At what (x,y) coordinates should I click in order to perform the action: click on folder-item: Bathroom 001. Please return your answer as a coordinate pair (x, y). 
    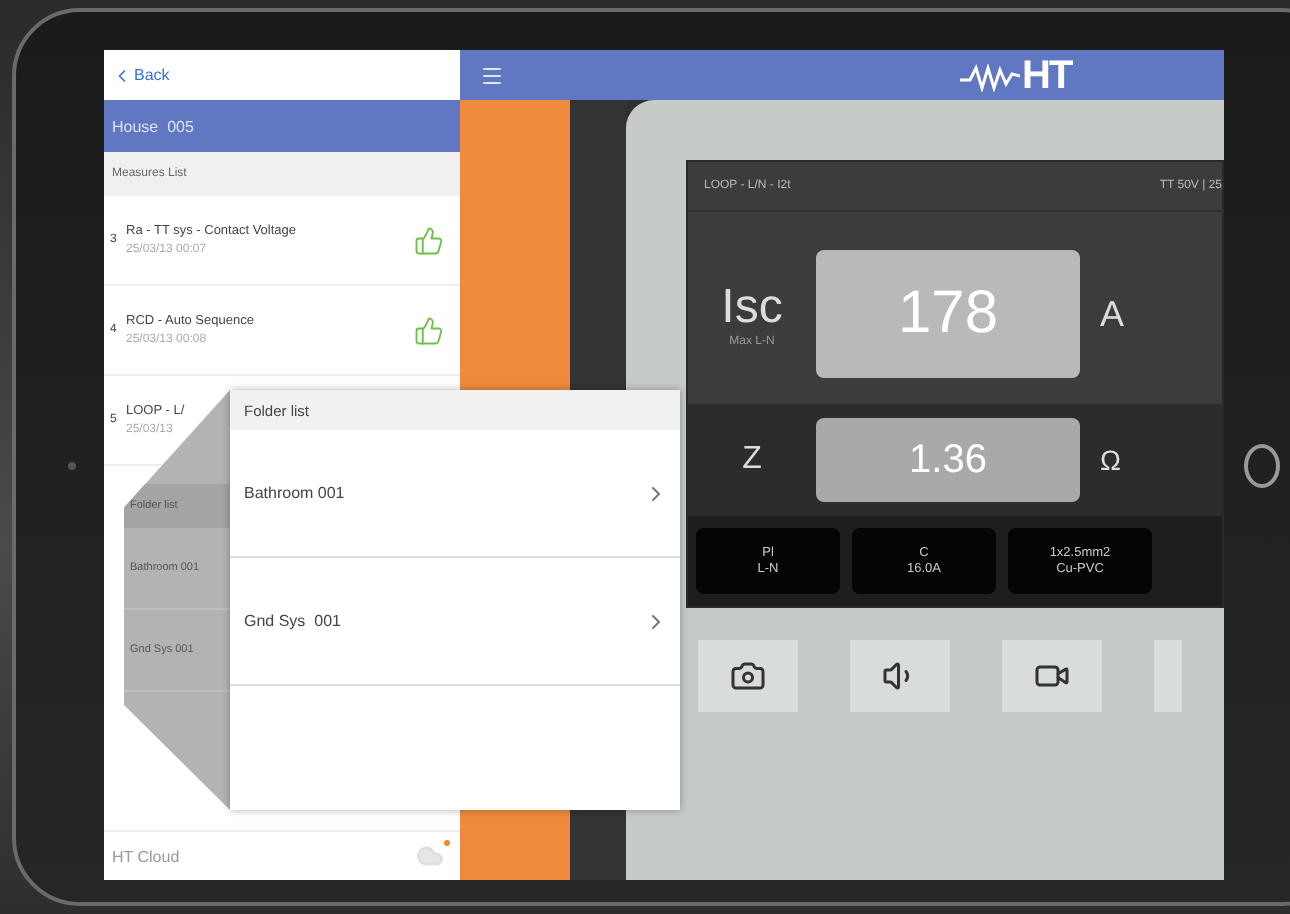
    Looking at the image, I should click on (455, 494).